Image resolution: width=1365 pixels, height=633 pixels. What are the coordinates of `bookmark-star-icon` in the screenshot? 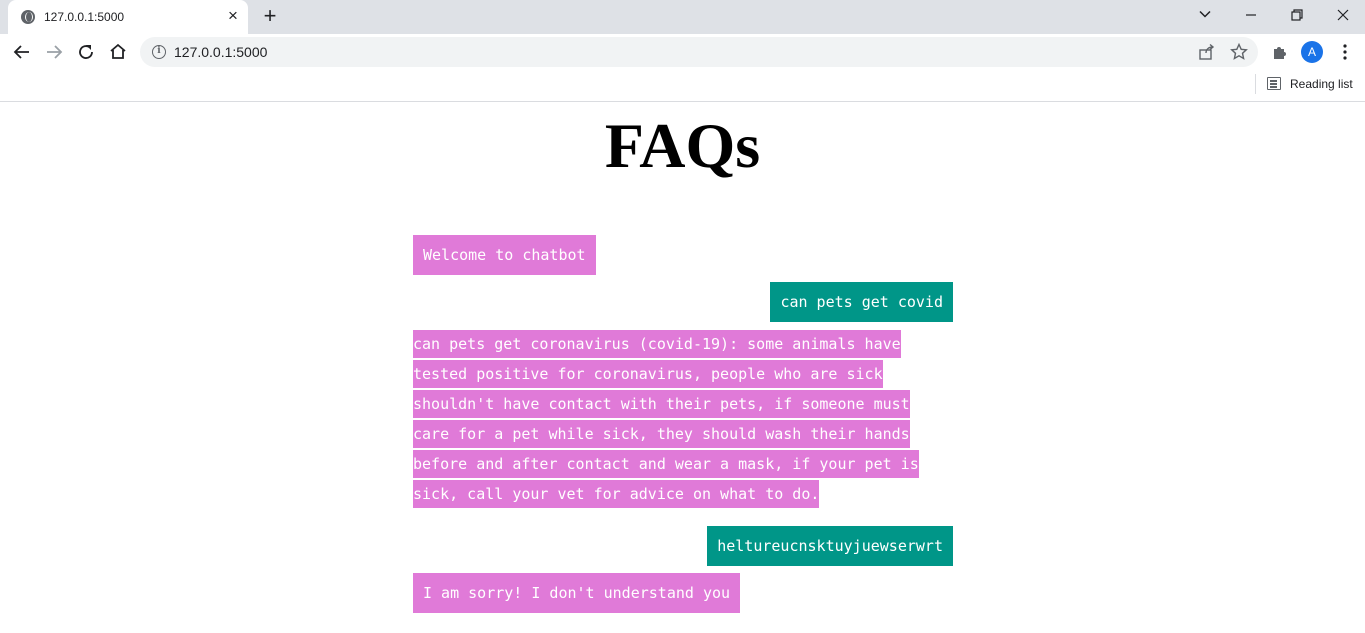 It's located at (1239, 54).